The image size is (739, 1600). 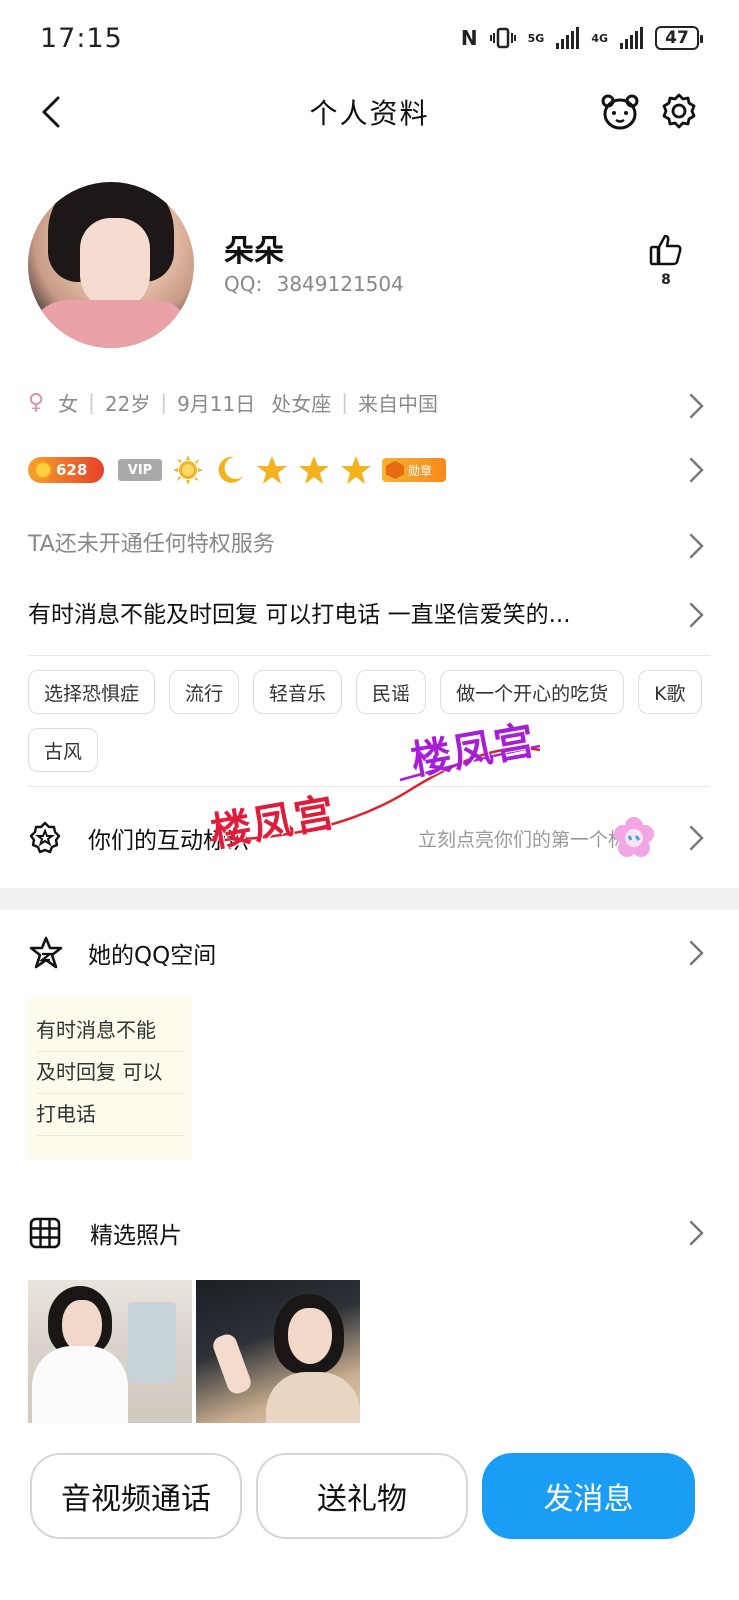 What do you see at coordinates (188, 470) in the screenshot?
I see `sun-icon` at bounding box center [188, 470].